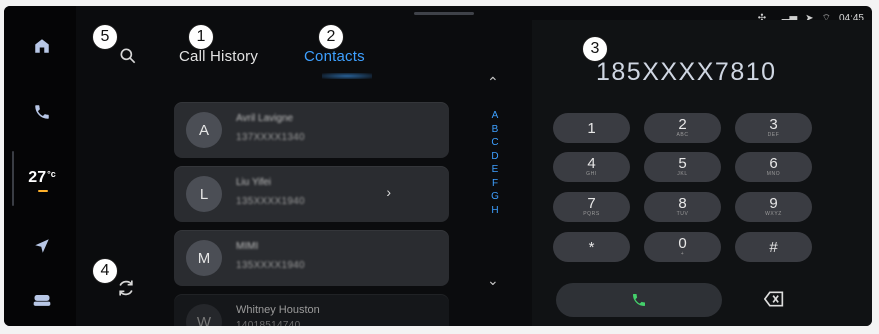 The height and width of the screenshot is (334, 879). I want to click on contact-row: W Whitney Houston 14018514740, so click(311, 310).